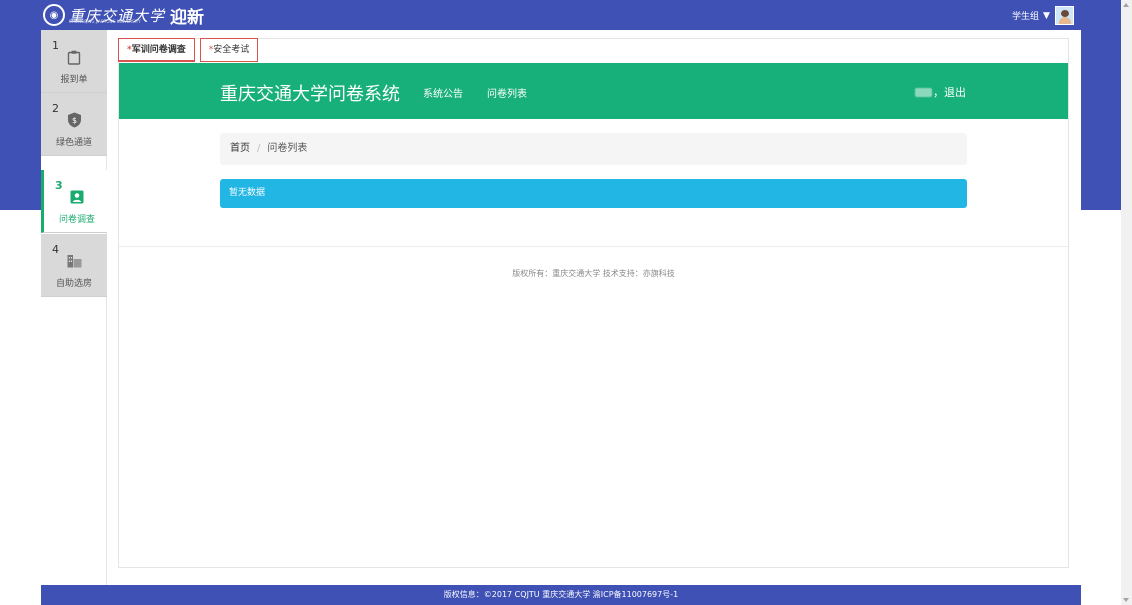 Image resolution: width=1132 pixels, height=605 pixels. Describe the element at coordinates (55, 249) in the screenshot. I see `step-number: 4` at that location.